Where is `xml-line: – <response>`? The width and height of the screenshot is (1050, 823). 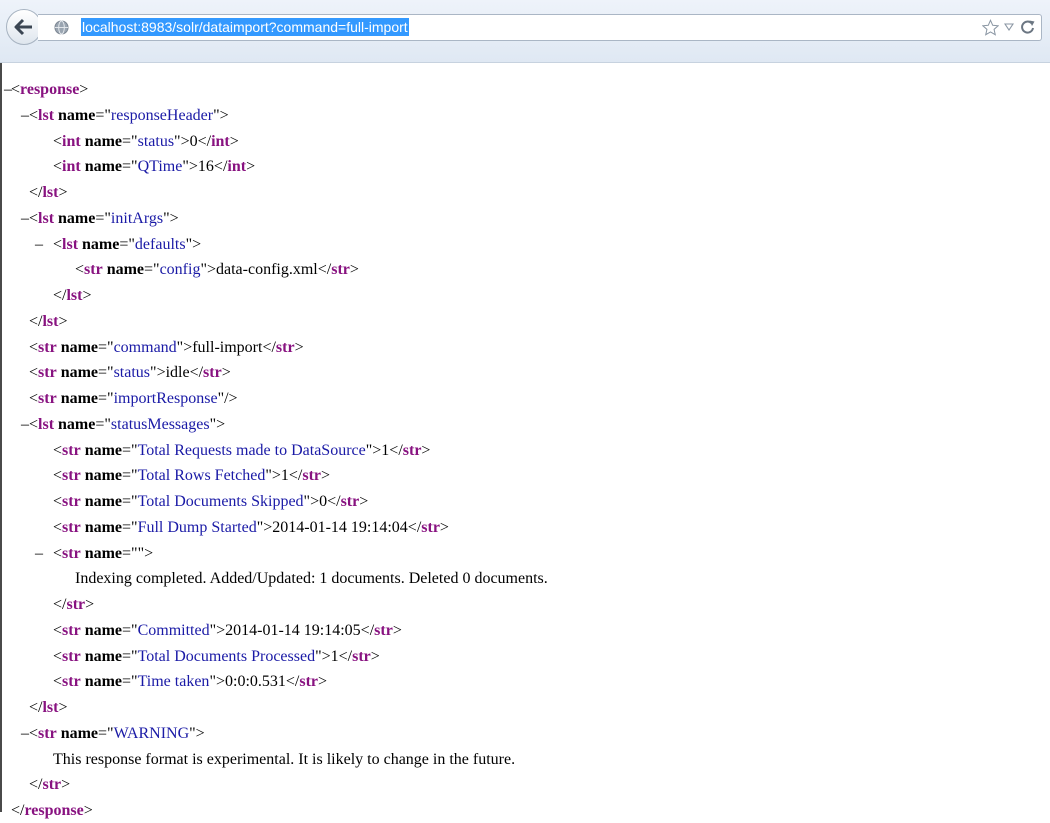
xml-line: – <response> is located at coordinates (522, 90).